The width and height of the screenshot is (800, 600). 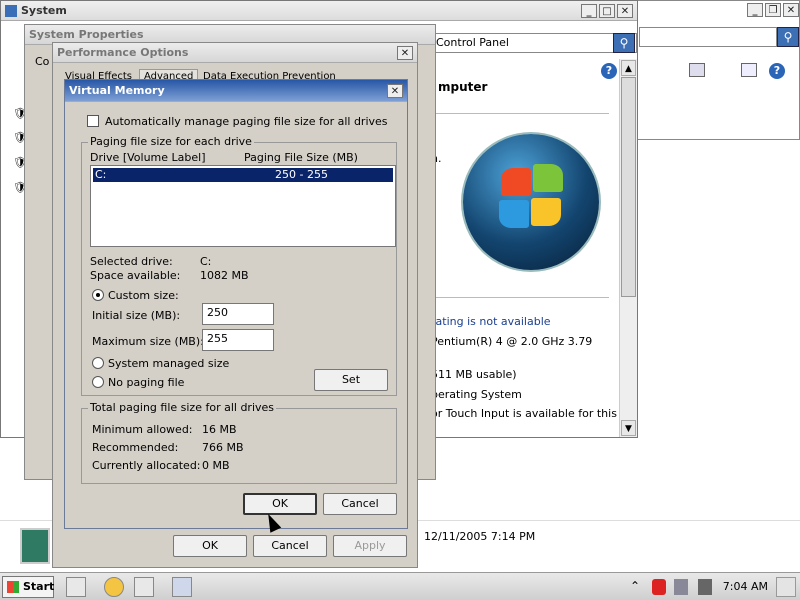 I want to click on touch-text: or Touch Input is available for this, so click(x=524, y=413).